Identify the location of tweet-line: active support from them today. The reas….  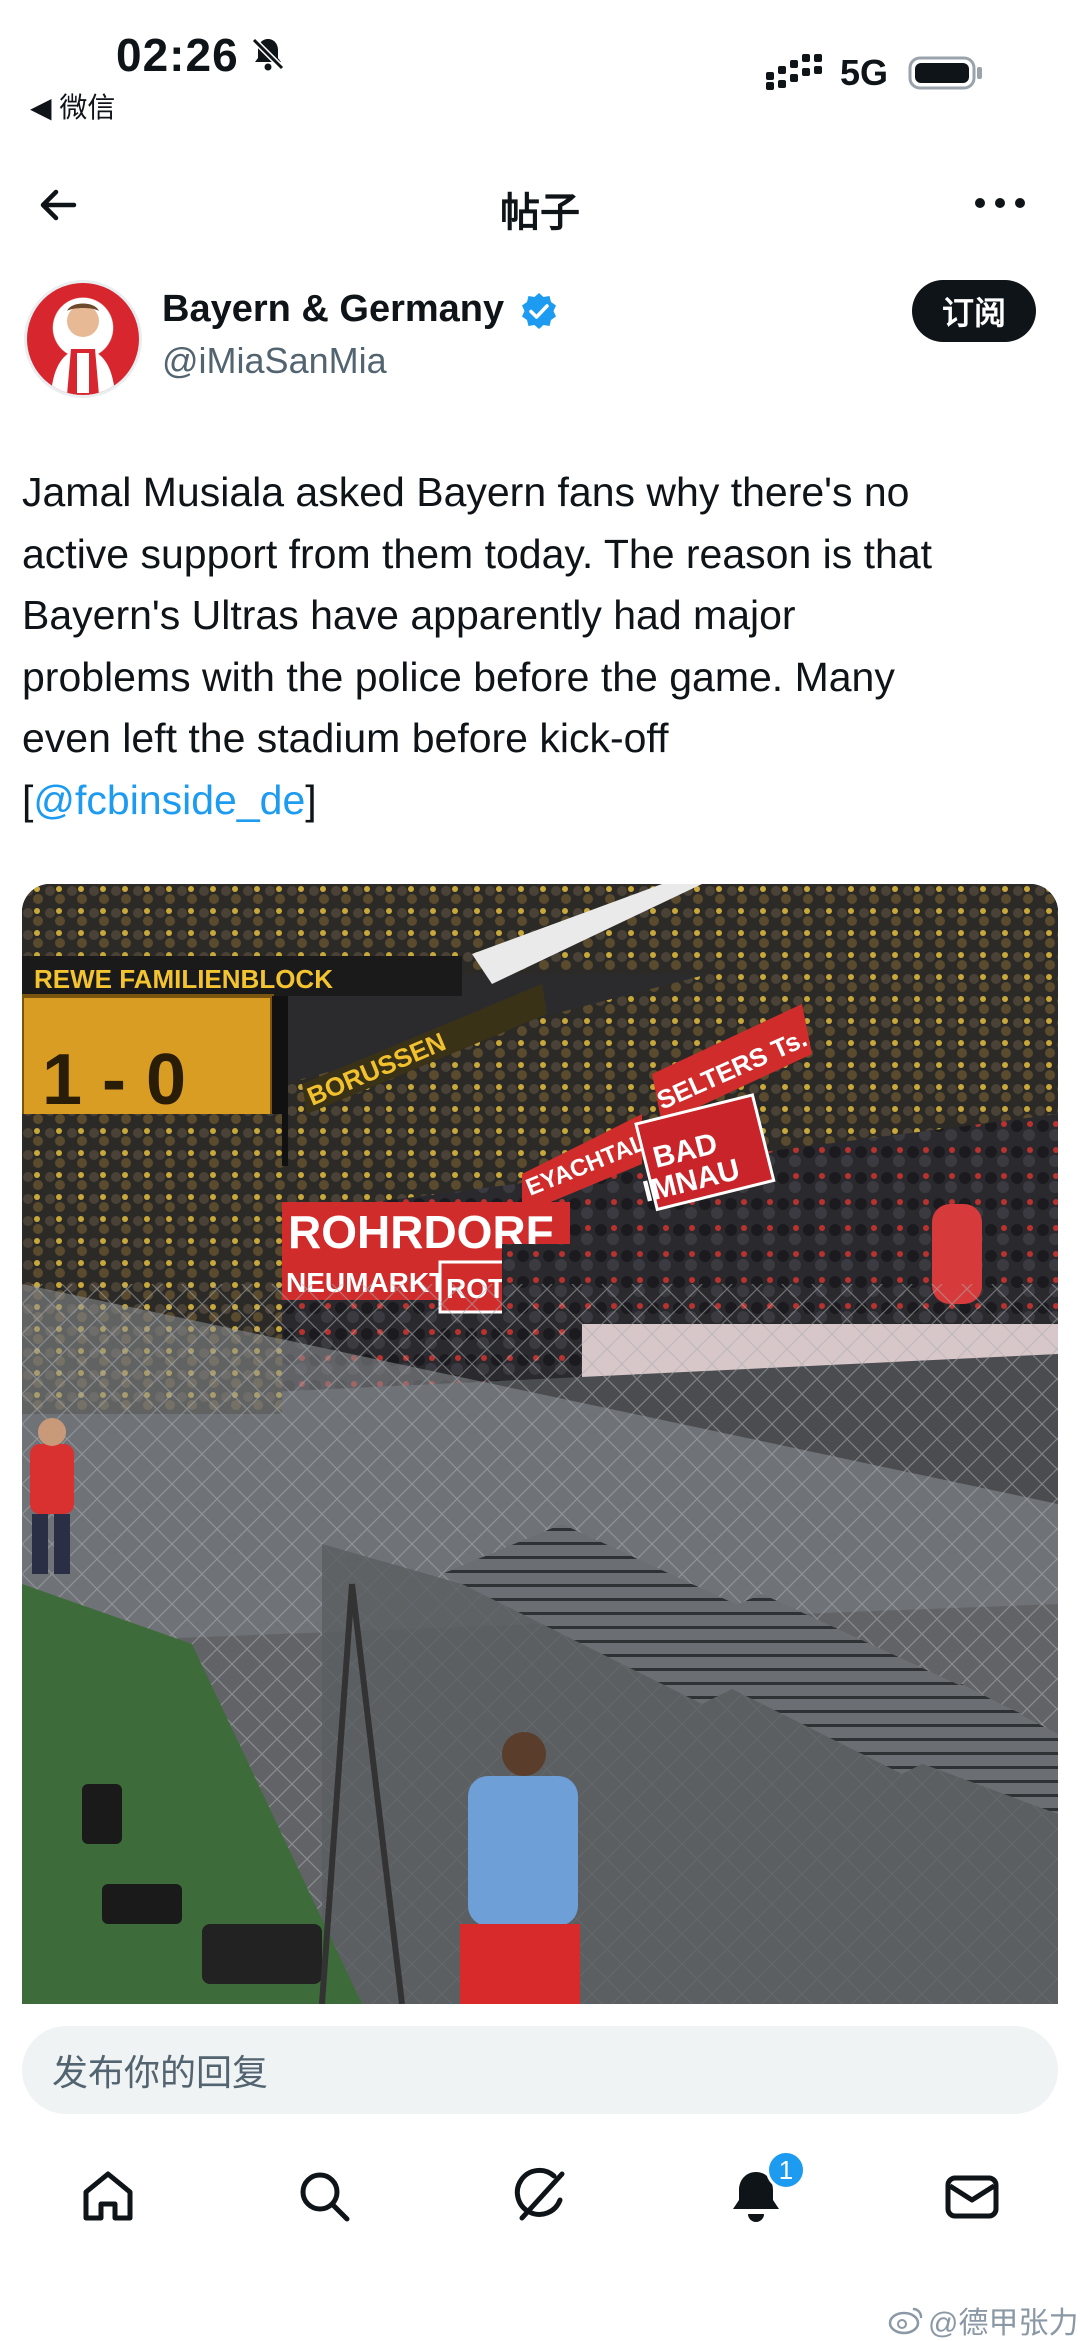
(477, 553).